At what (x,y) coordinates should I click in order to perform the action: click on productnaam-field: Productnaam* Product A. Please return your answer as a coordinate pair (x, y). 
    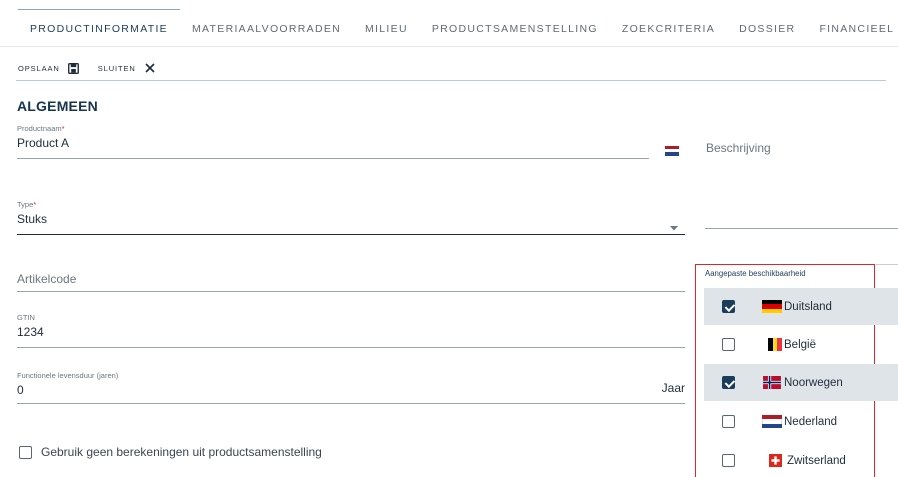
    Looking at the image, I should click on (333, 141).